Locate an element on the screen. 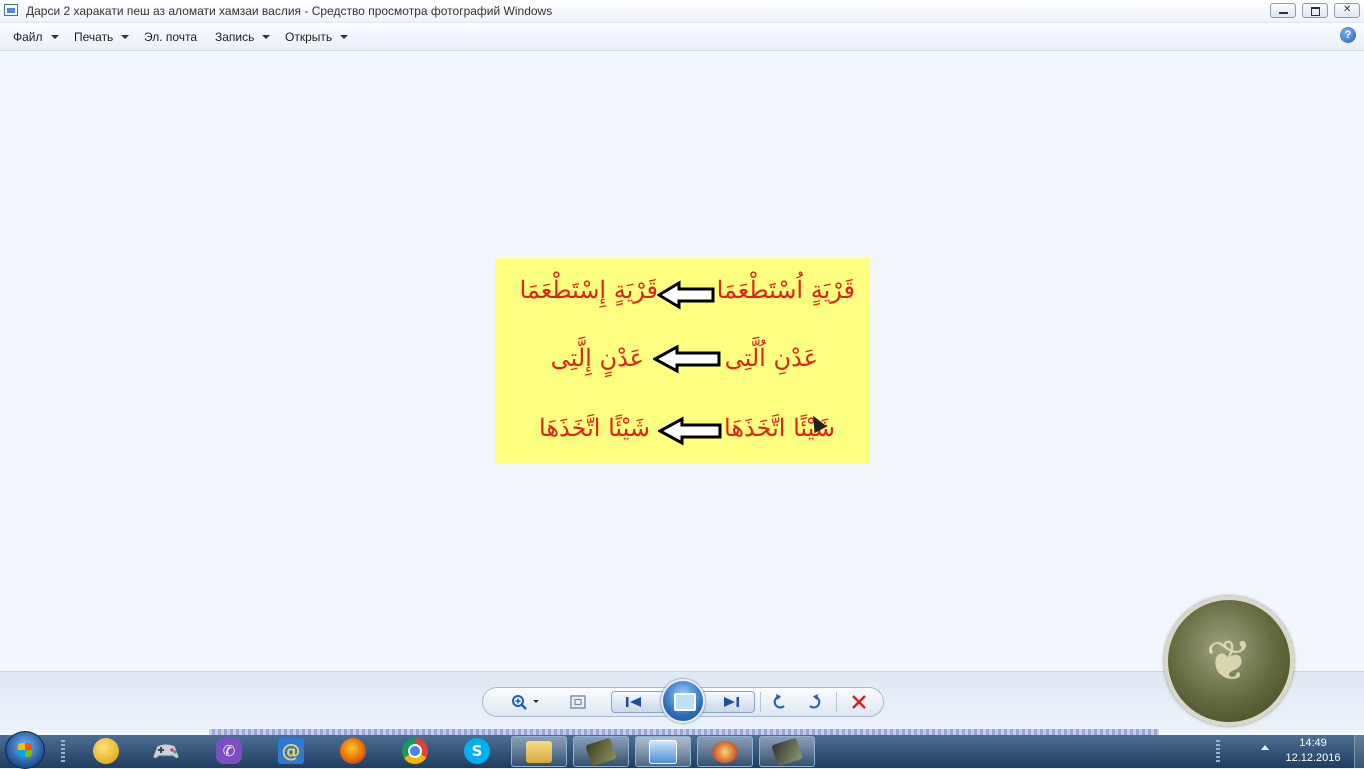 The height and width of the screenshot is (769, 1364). close-button is located at coordinates (1347, 10).